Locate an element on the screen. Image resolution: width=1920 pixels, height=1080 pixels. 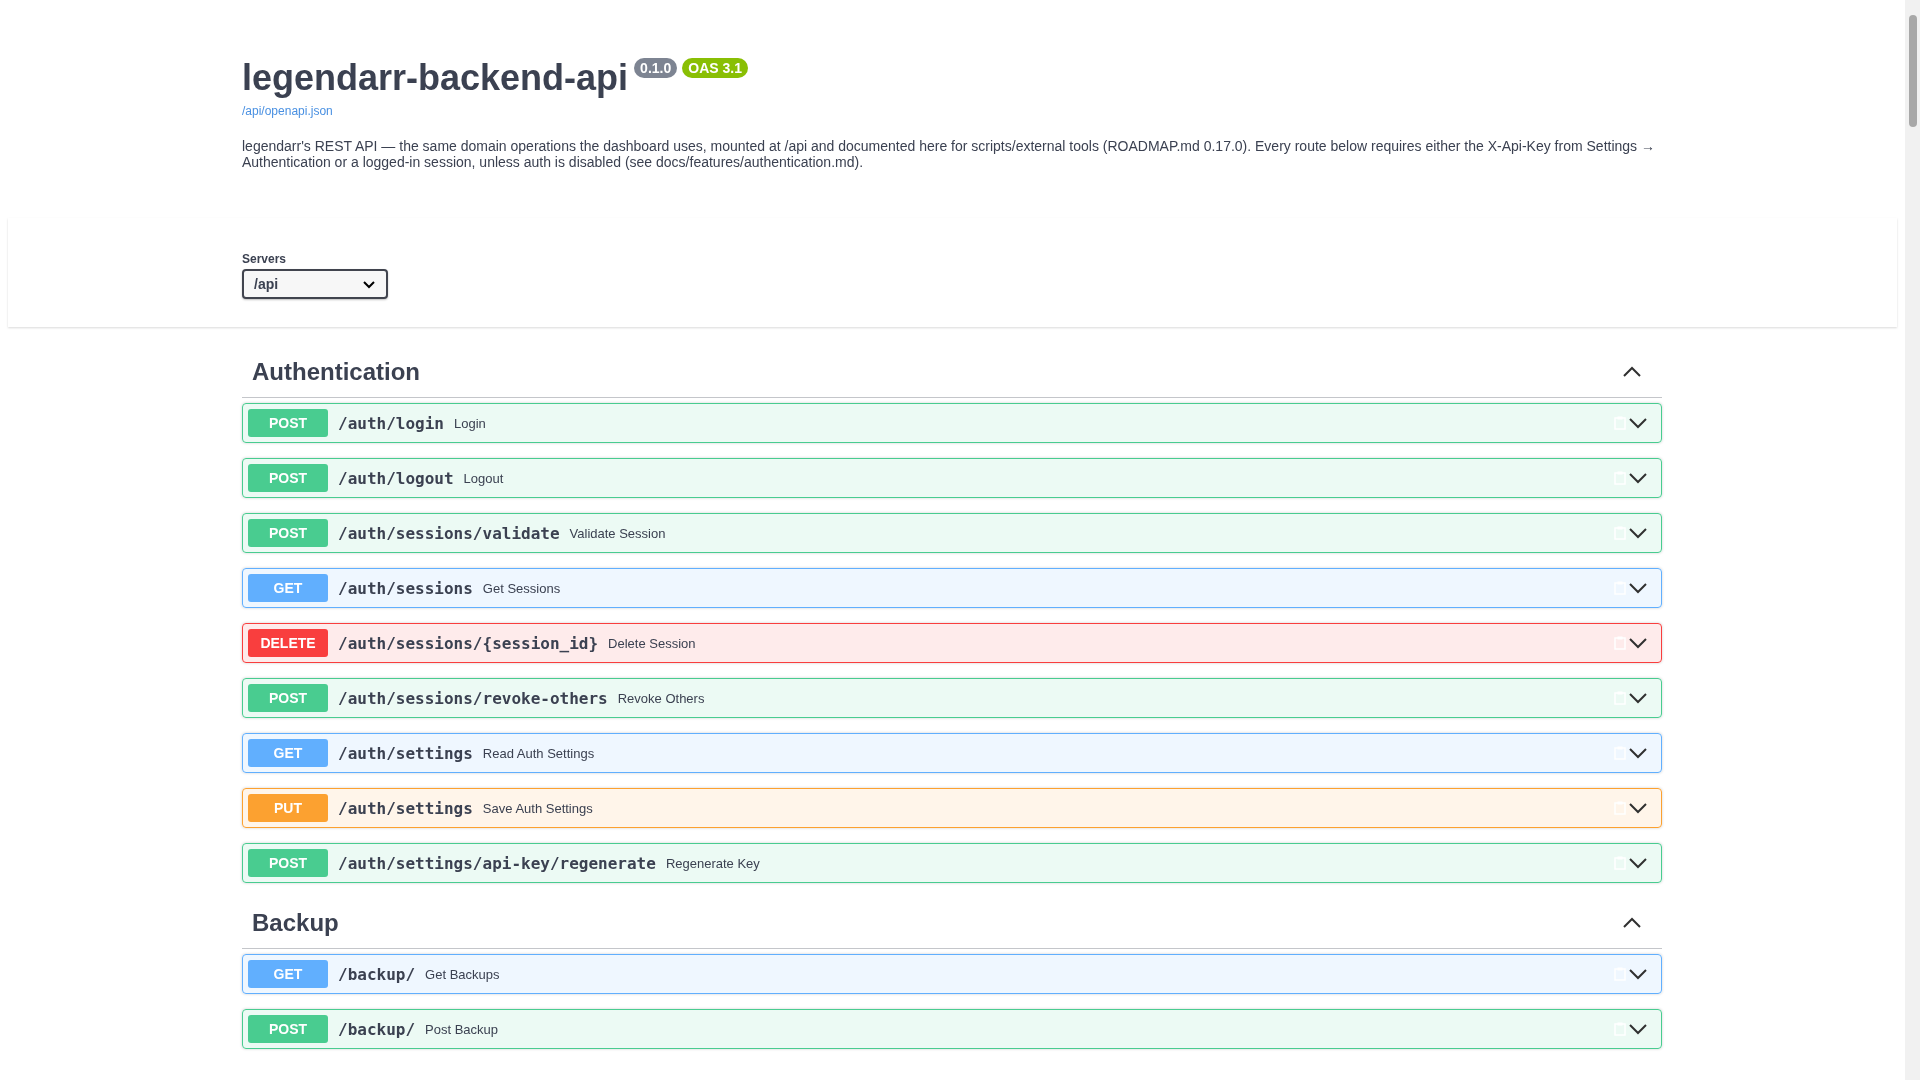
endpoint-path: /auth/settings/api-key/regenerate is located at coordinates (497, 863).